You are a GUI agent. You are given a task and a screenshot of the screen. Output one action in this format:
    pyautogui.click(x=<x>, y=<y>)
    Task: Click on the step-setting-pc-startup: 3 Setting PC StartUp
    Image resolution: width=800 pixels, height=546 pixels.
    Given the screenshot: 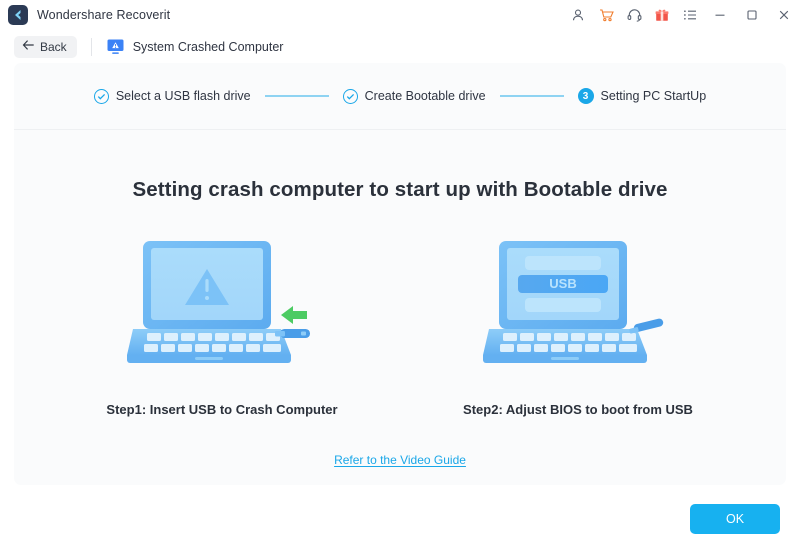 What is the action you would take?
    pyautogui.click(x=642, y=96)
    